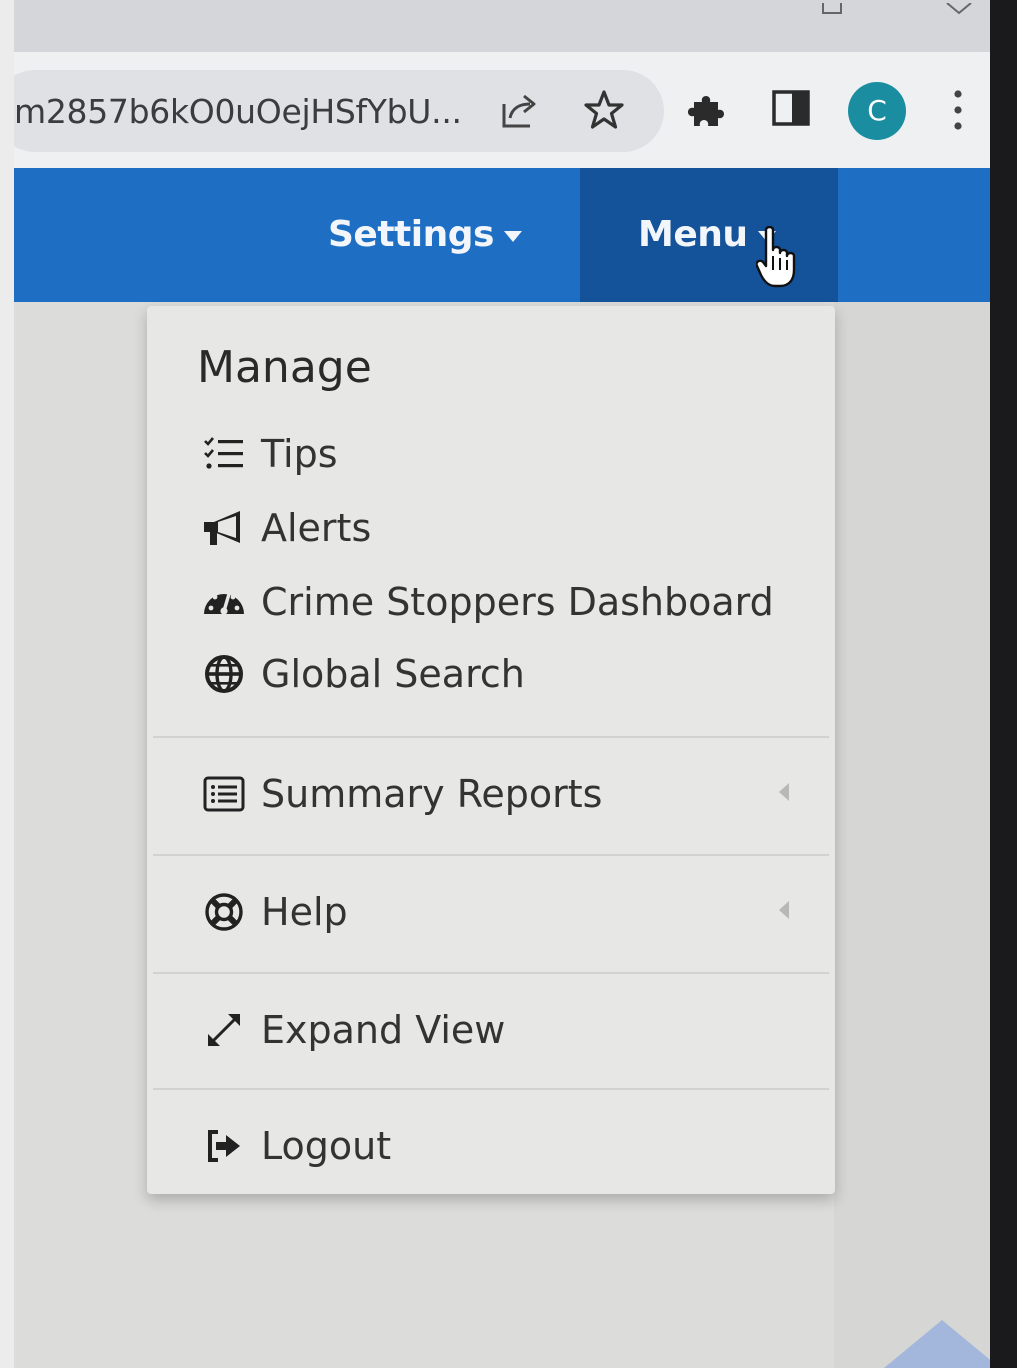  I want to click on app-navbar: Settings Menu, so click(502, 235).